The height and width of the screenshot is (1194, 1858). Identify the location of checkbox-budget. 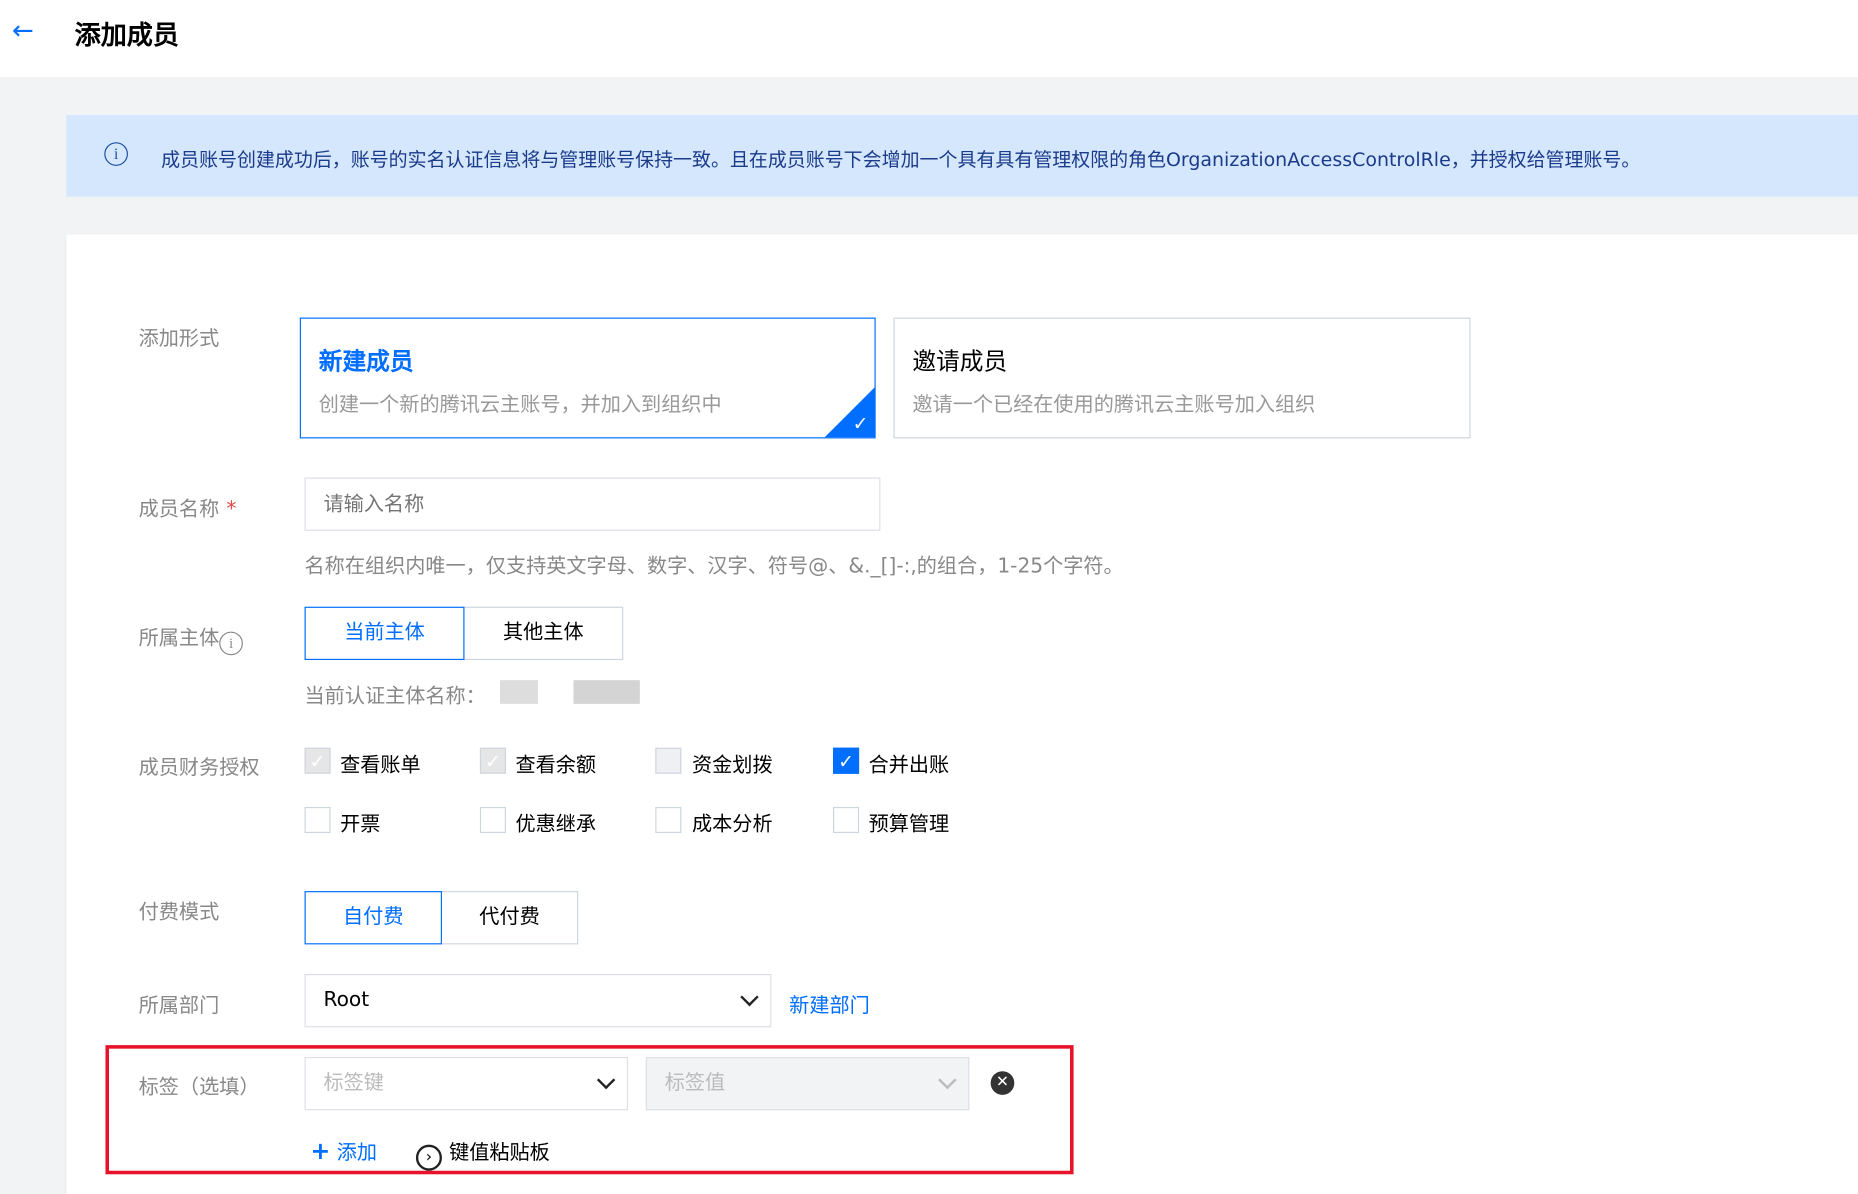
(846, 820).